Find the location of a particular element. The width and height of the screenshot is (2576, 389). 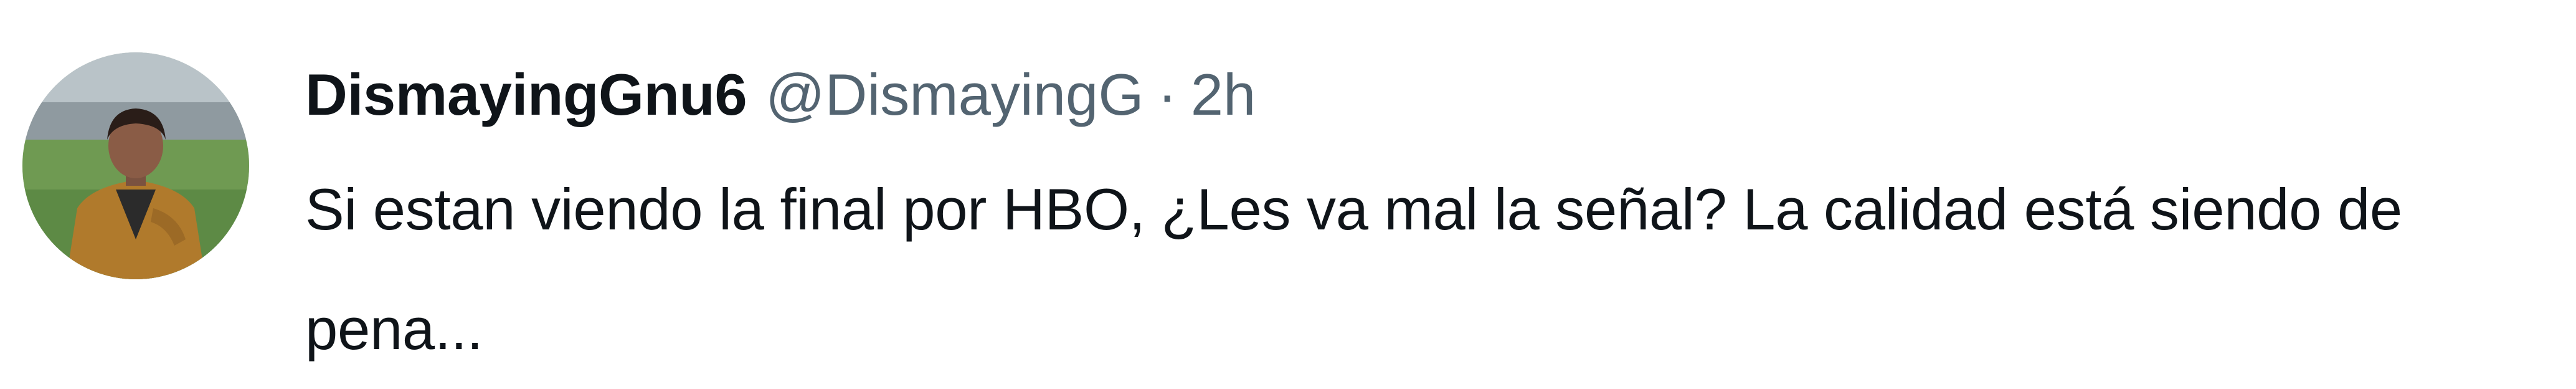

user-handle: @DismayingG is located at coordinates (955, 94).